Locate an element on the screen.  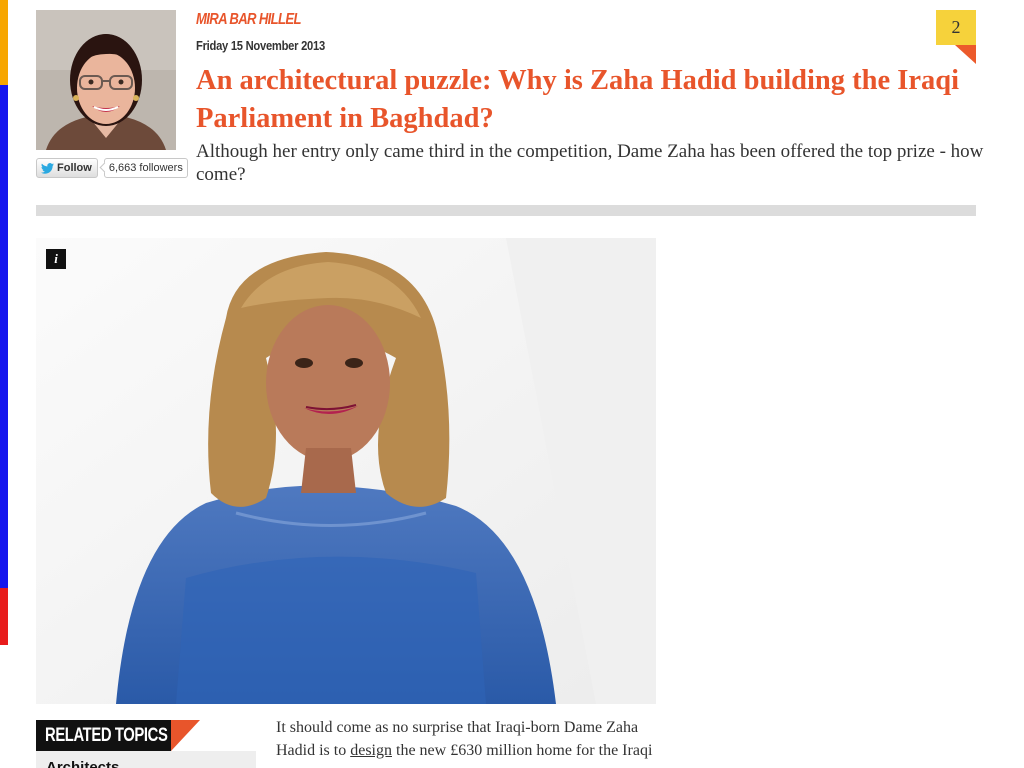
comment-badge-tail is located at coordinates (965, 54).